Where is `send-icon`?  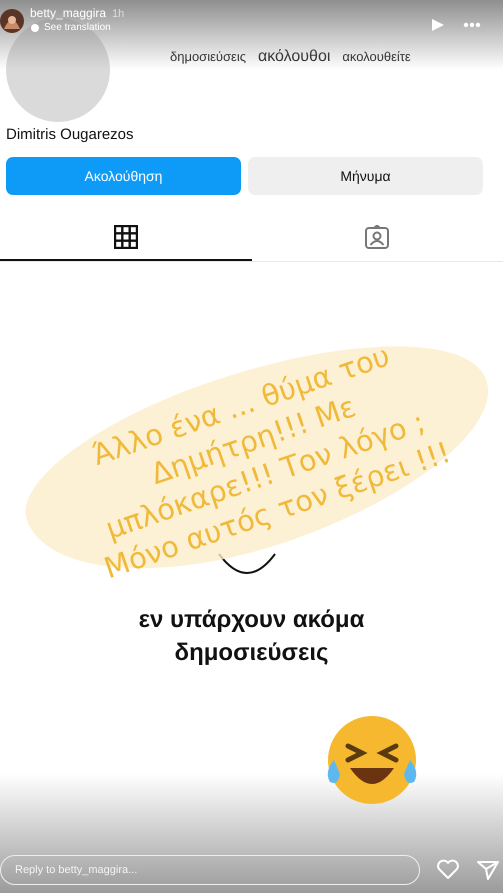 send-icon is located at coordinates (488, 870).